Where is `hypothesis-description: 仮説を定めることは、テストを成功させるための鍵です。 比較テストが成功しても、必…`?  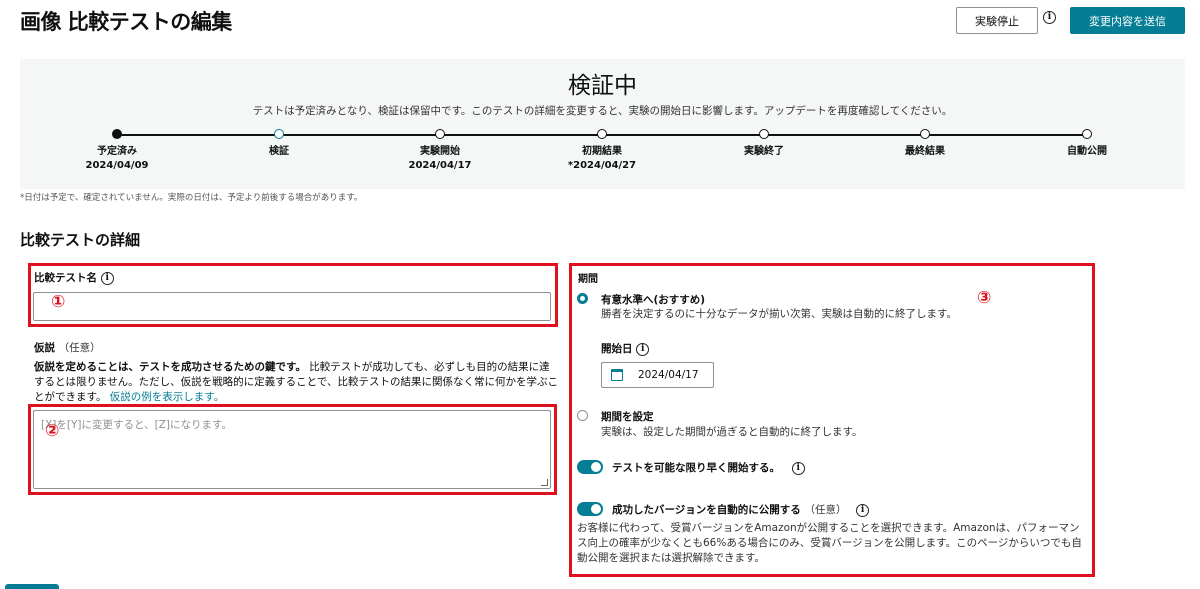 hypothesis-description: 仮説を定めることは、テストを成功させるための鍵です。 比較テストが成功しても、必… is located at coordinates (296, 382).